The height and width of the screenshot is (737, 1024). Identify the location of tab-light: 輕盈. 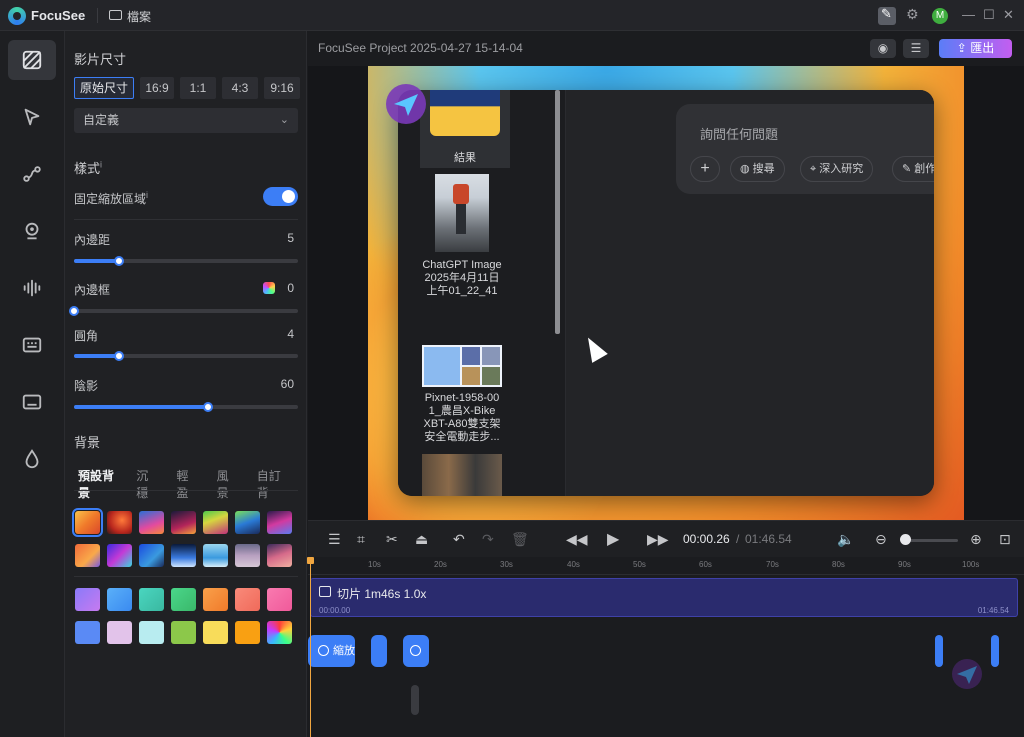
(185, 484).